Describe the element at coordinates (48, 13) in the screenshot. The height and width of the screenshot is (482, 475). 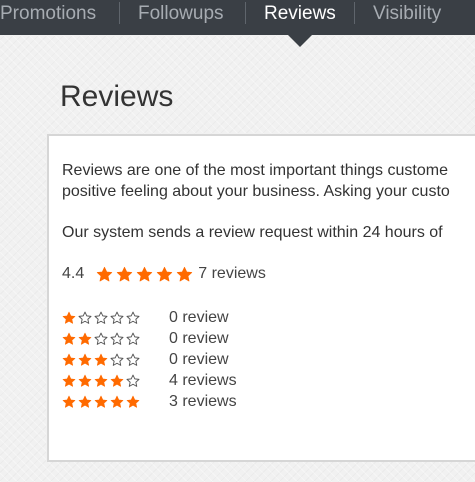
I see `tab-promotions: Promotions` at that location.